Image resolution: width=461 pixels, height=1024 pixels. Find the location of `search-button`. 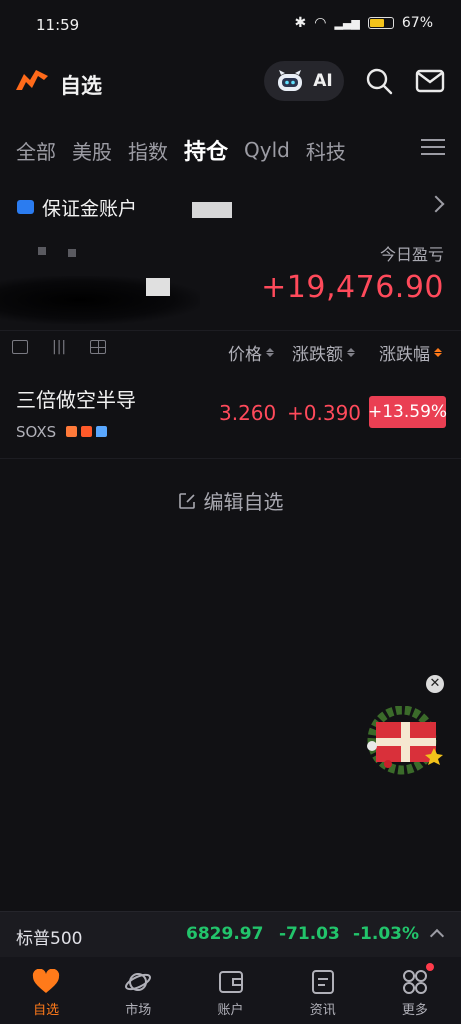

search-button is located at coordinates (379, 81).